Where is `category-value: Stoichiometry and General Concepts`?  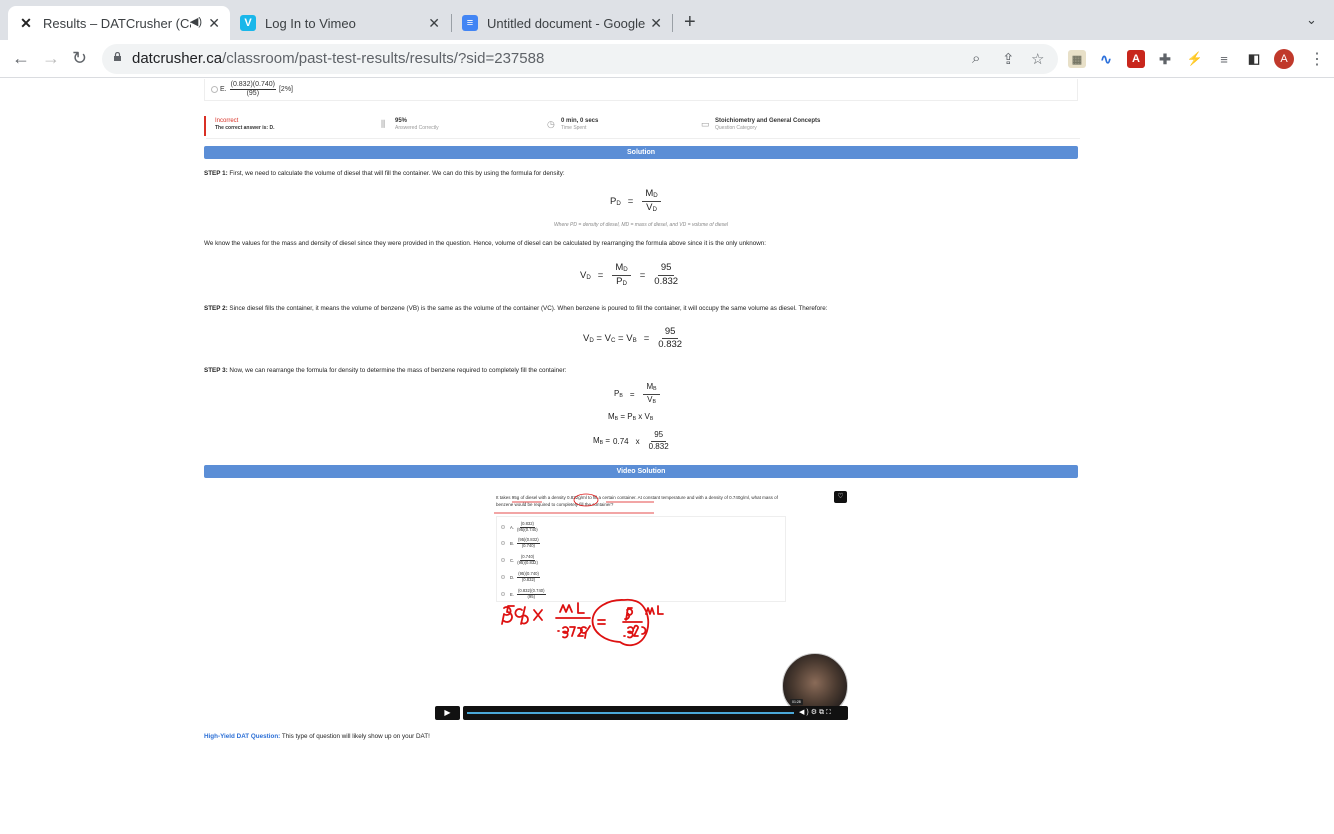 category-value: Stoichiometry and General Concepts is located at coordinates (768, 121).